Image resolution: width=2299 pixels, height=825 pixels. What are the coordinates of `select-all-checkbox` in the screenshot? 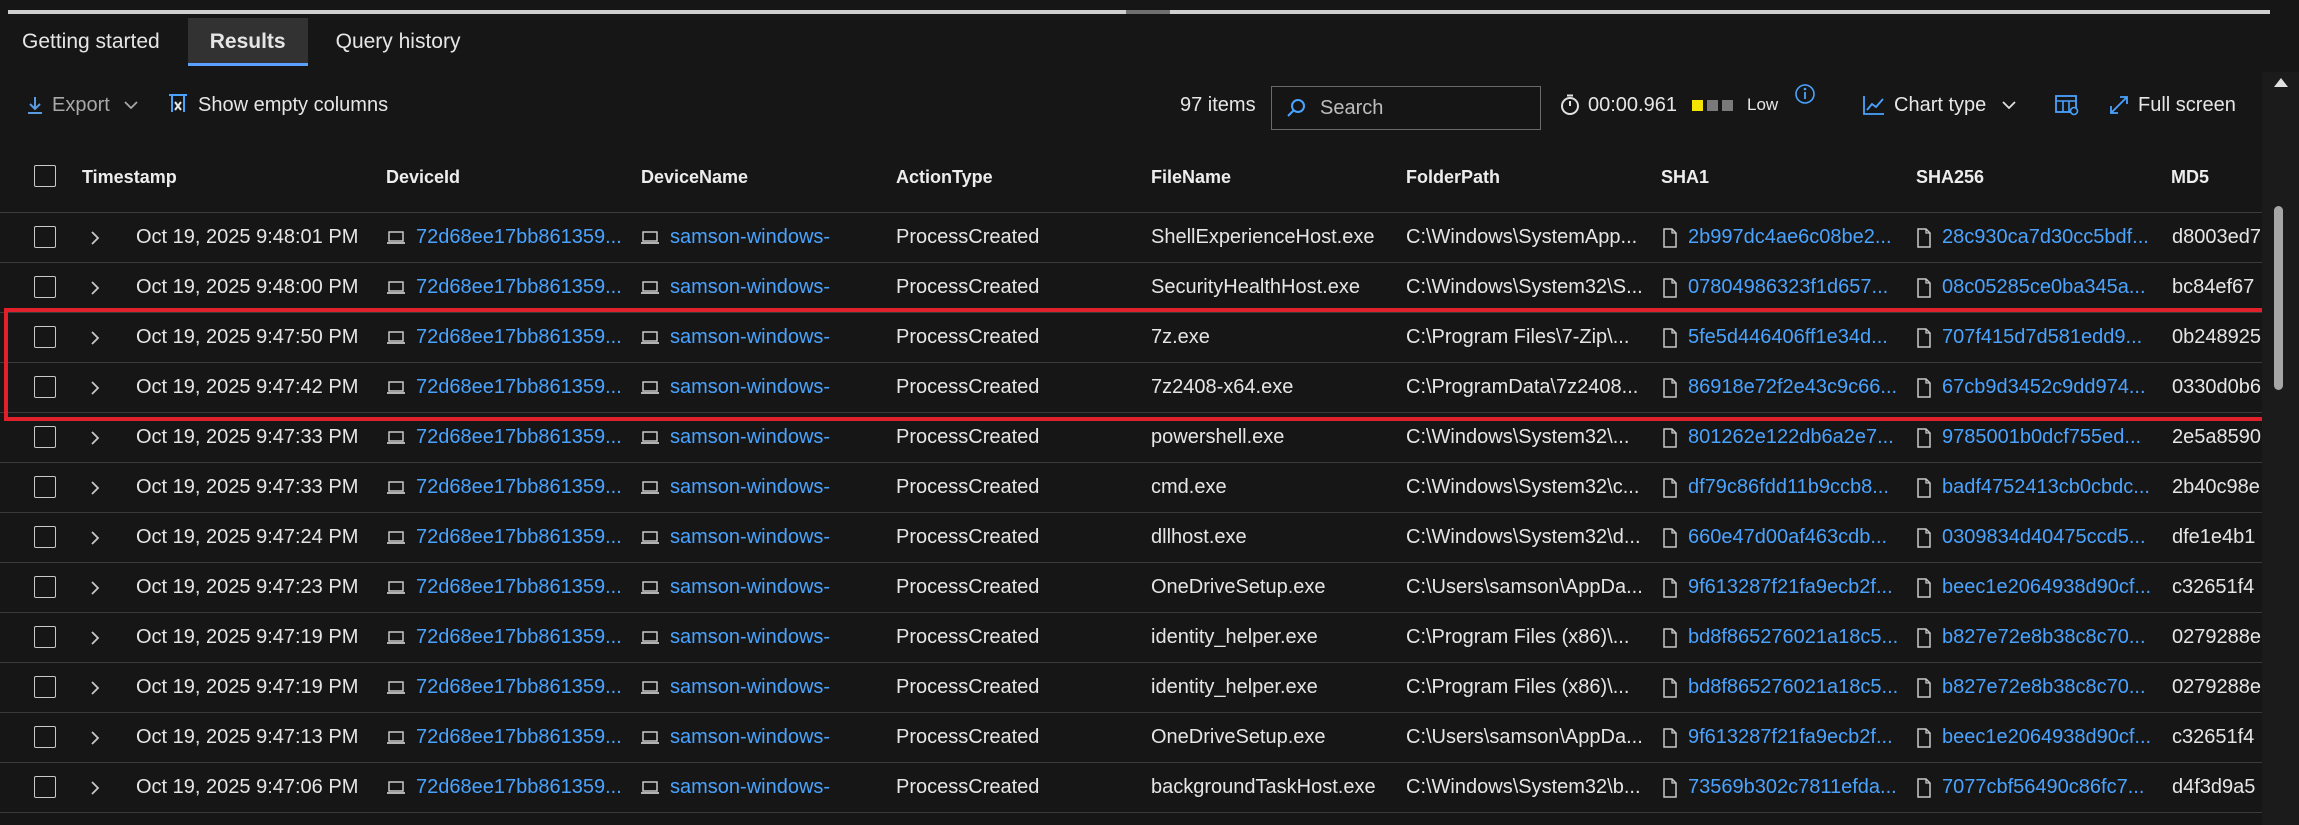 It's located at (45, 176).